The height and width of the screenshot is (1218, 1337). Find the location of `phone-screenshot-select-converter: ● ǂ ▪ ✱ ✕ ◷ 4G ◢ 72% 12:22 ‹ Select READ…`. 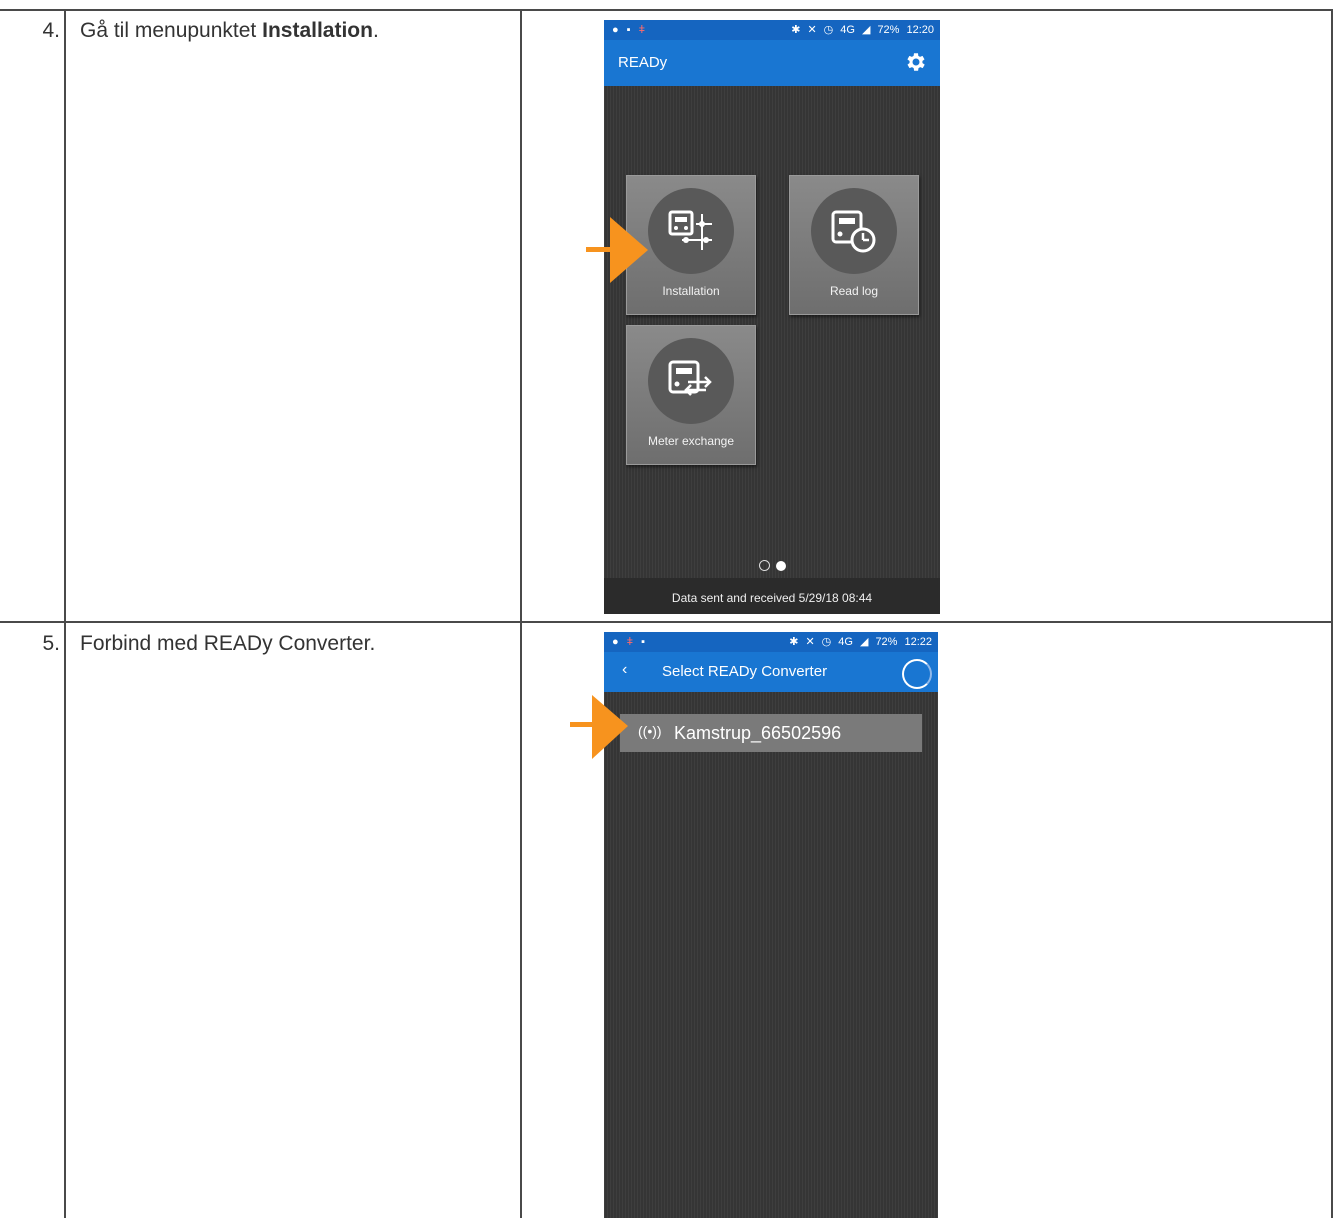

phone-screenshot-select-converter: ● ǂ ▪ ✱ ✕ ◷ 4G ◢ 72% 12:22 ‹ Select READ… is located at coordinates (771, 925).